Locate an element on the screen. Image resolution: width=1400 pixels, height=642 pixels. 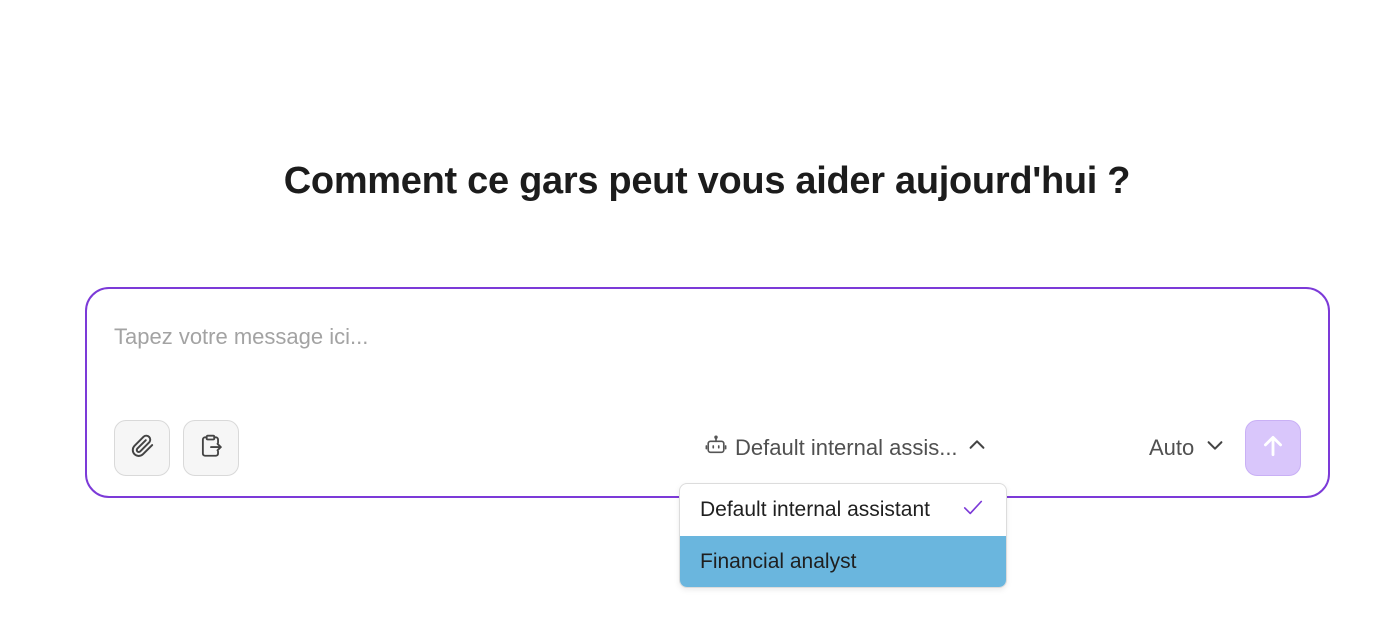
paste-clipboard-button is located at coordinates (211, 448).